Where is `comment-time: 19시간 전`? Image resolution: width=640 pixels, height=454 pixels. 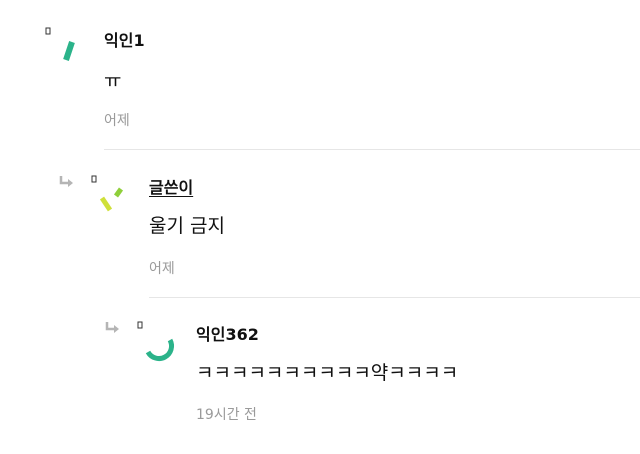
comment-time: 19시간 전 is located at coordinates (226, 415).